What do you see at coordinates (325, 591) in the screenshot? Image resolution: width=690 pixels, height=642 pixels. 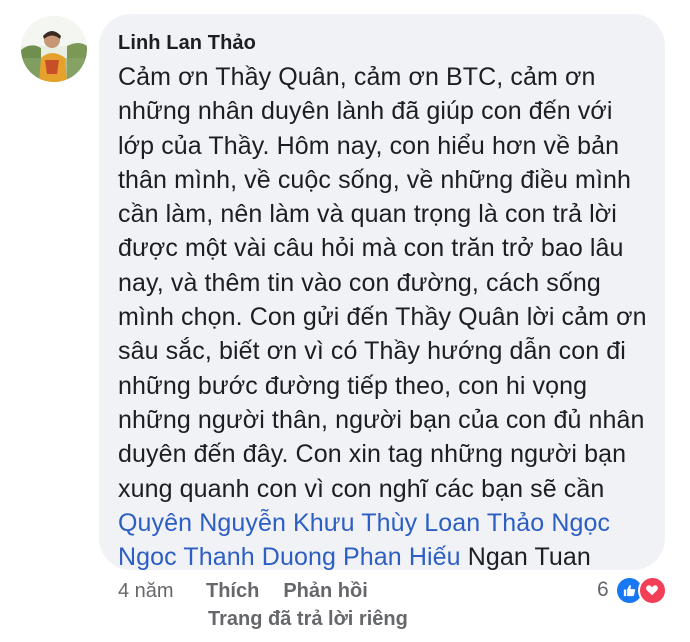 I see `reply-button: Phản hồi` at bounding box center [325, 591].